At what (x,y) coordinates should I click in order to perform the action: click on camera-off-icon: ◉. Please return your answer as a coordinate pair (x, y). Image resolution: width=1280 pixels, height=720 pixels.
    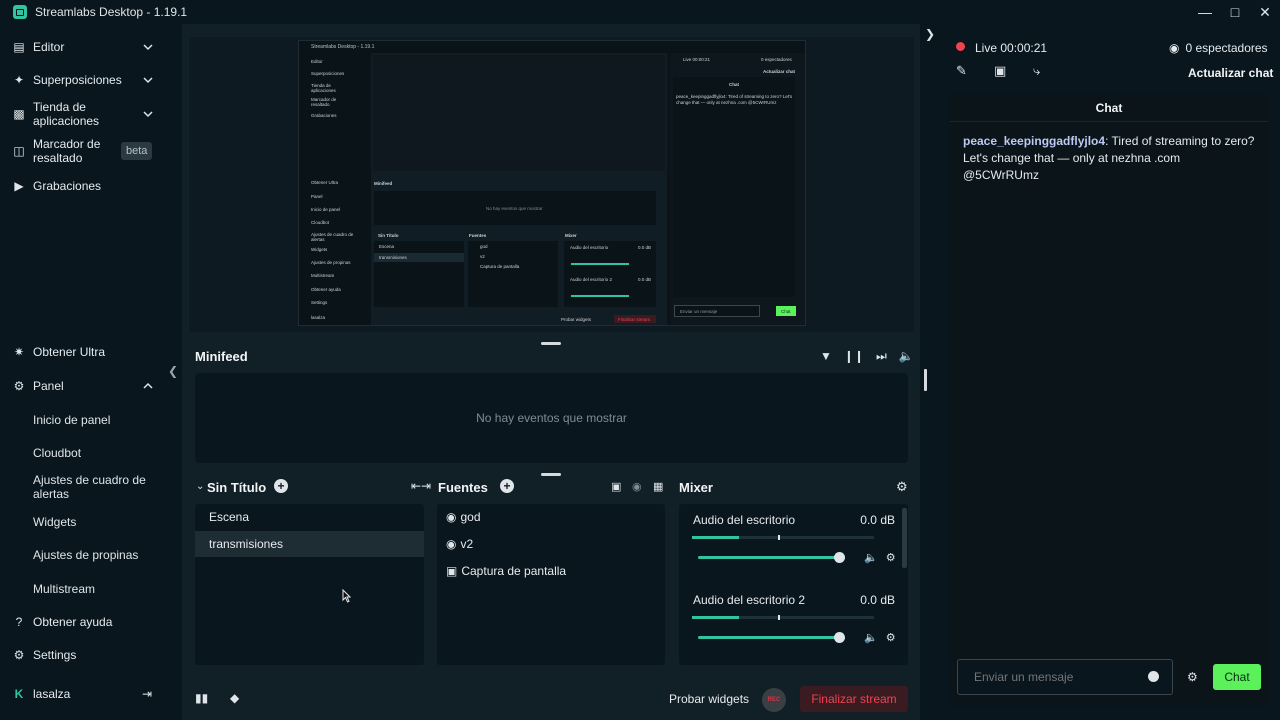
    Looking at the image, I should click on (637, 486).